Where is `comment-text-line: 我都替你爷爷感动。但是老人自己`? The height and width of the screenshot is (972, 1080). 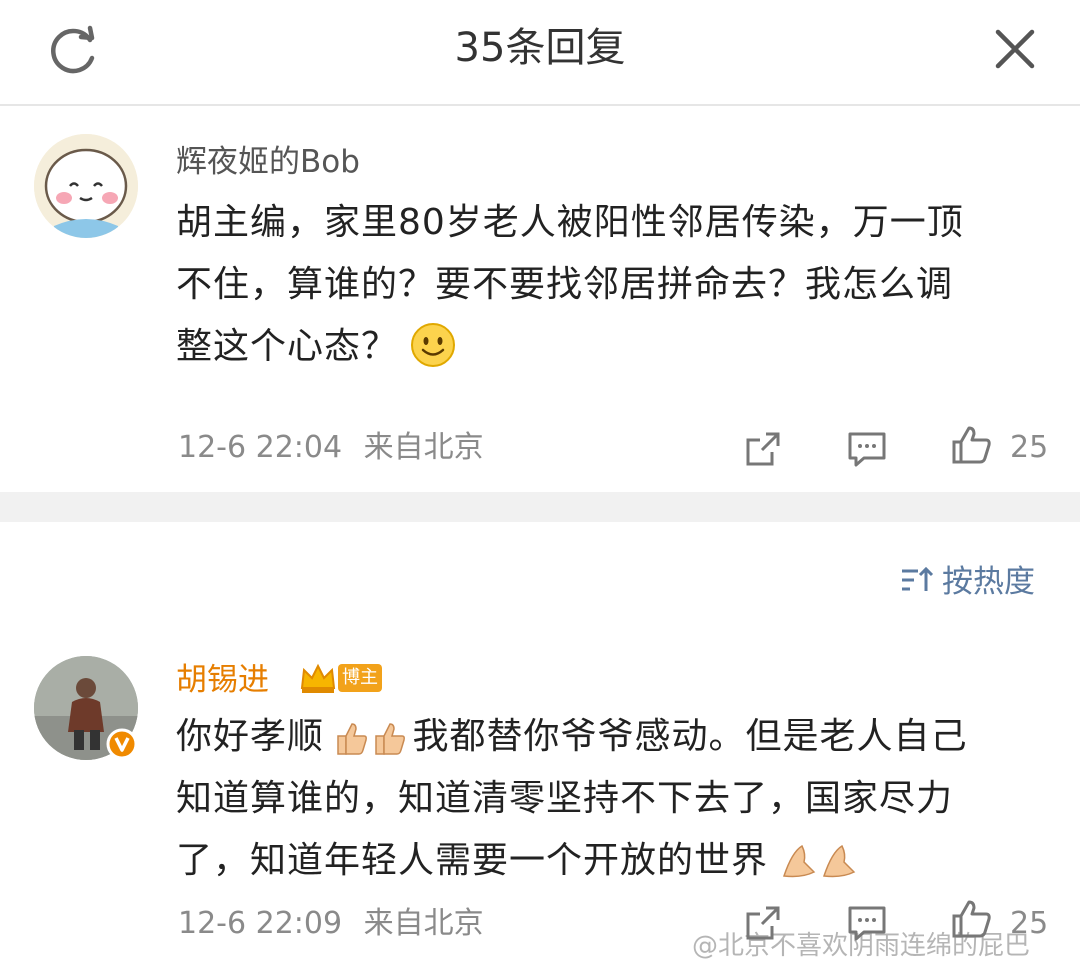
comment-text-line: 我都替你爷爷感动。但是老人自己 is located at coordinates (690, 736).